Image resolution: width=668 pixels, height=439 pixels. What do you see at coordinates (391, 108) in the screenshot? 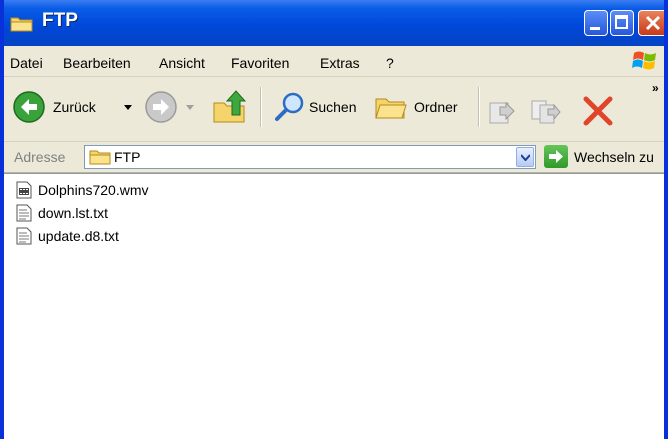
I see `folders-icon` at bounding box center [391, 108].